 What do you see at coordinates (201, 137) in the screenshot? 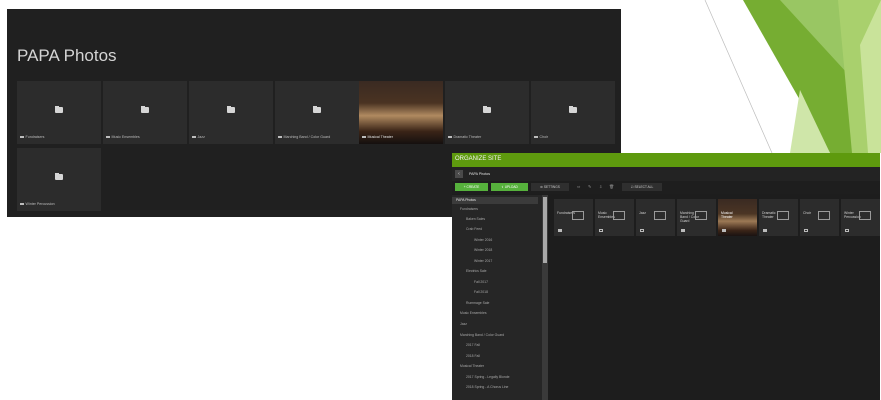
I see `tile-label: Jazz` at bounding box center [201, 137].